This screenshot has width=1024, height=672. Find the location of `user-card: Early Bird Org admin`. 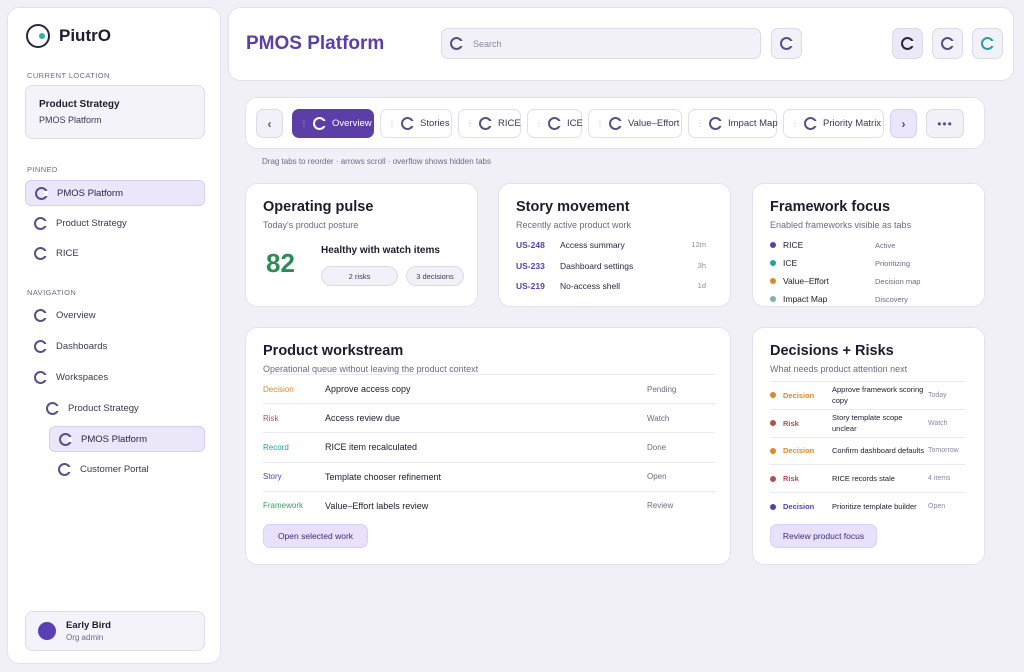

user-card: Early Bird Org admin is located at coordinates (115, 631).